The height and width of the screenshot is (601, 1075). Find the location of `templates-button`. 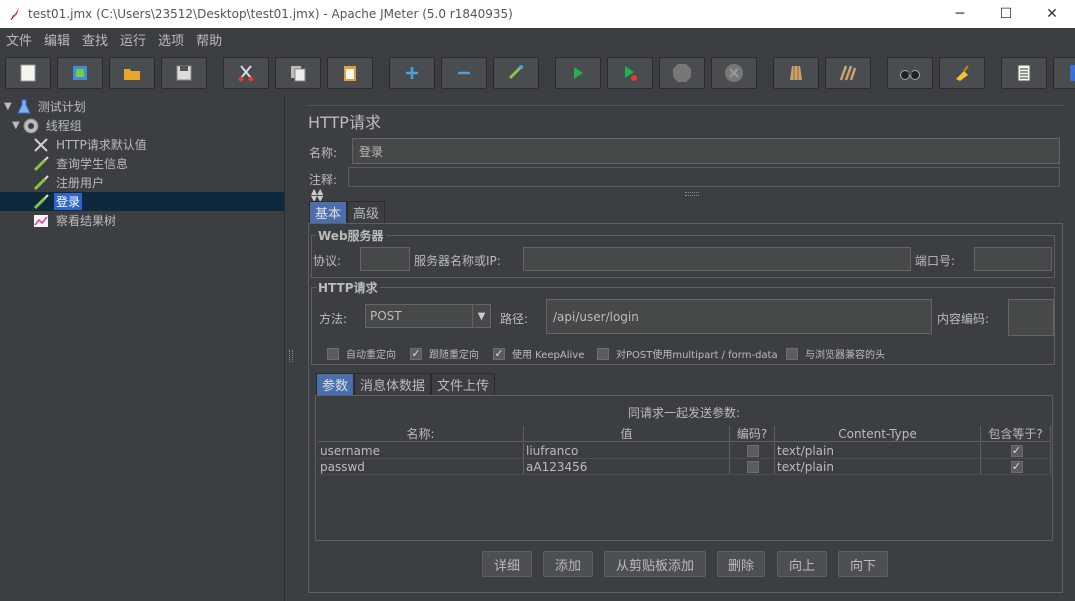

templates-button is located at coordinates (80, 73).